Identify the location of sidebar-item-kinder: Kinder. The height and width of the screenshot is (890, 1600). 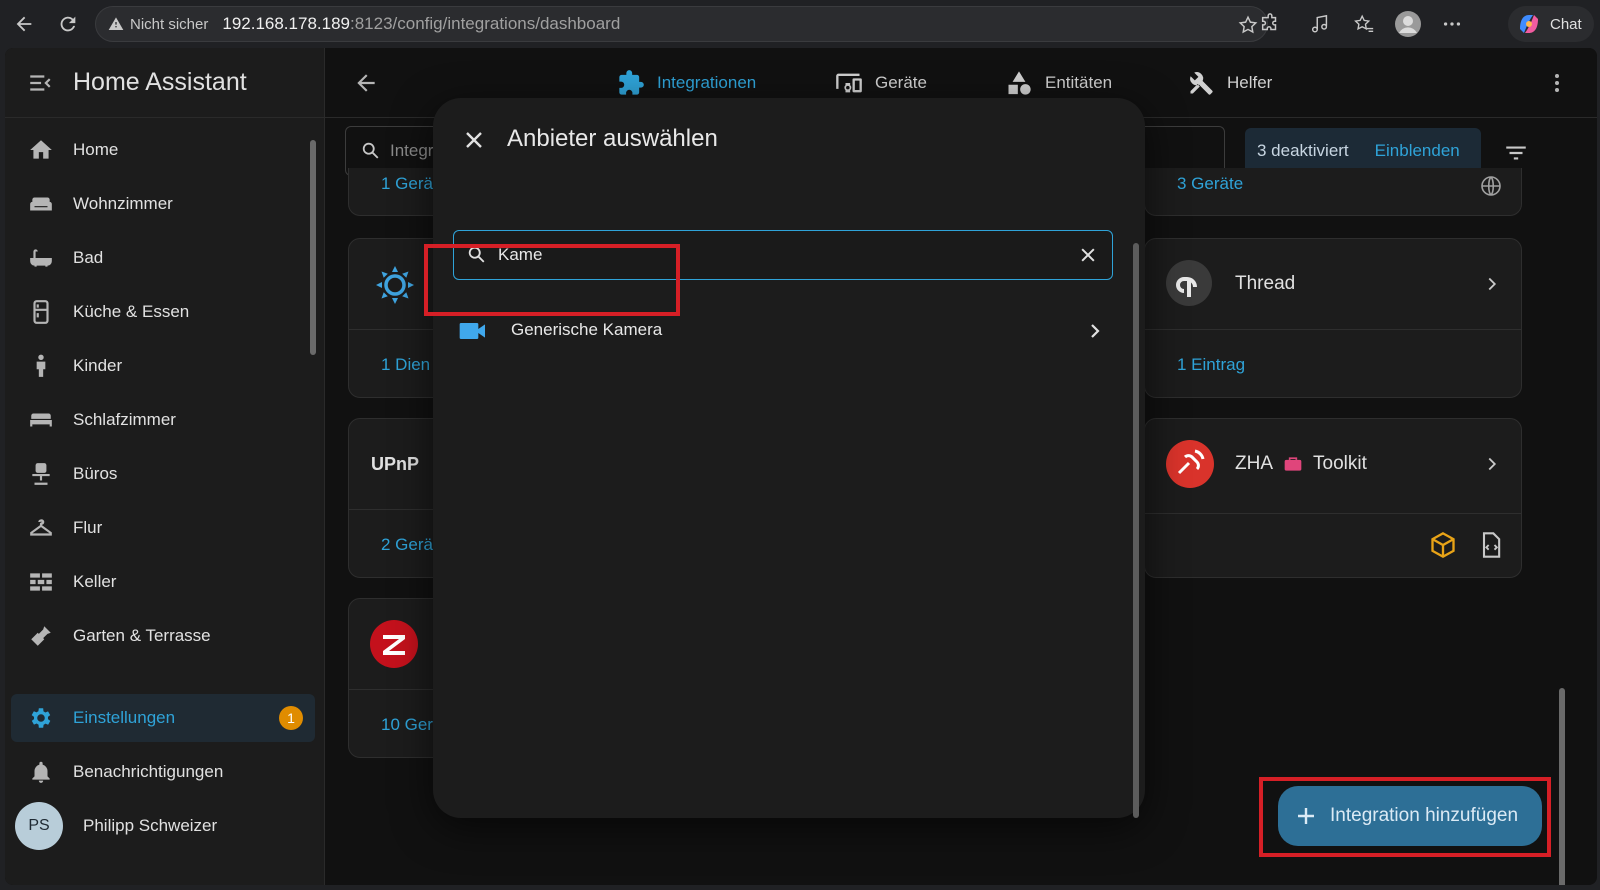
(165, 366).